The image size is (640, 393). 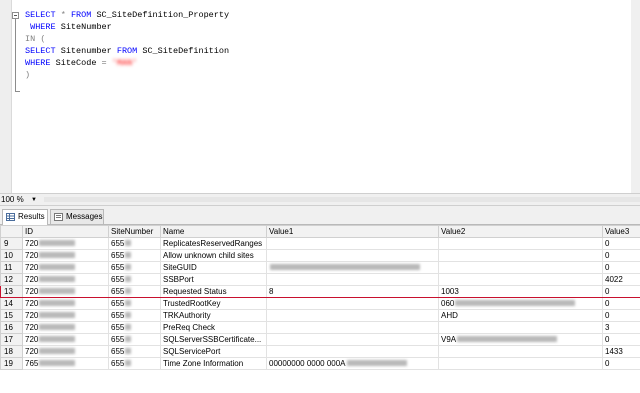 I want to click on horizontal-scrollbar, so click(x=342, y=199).